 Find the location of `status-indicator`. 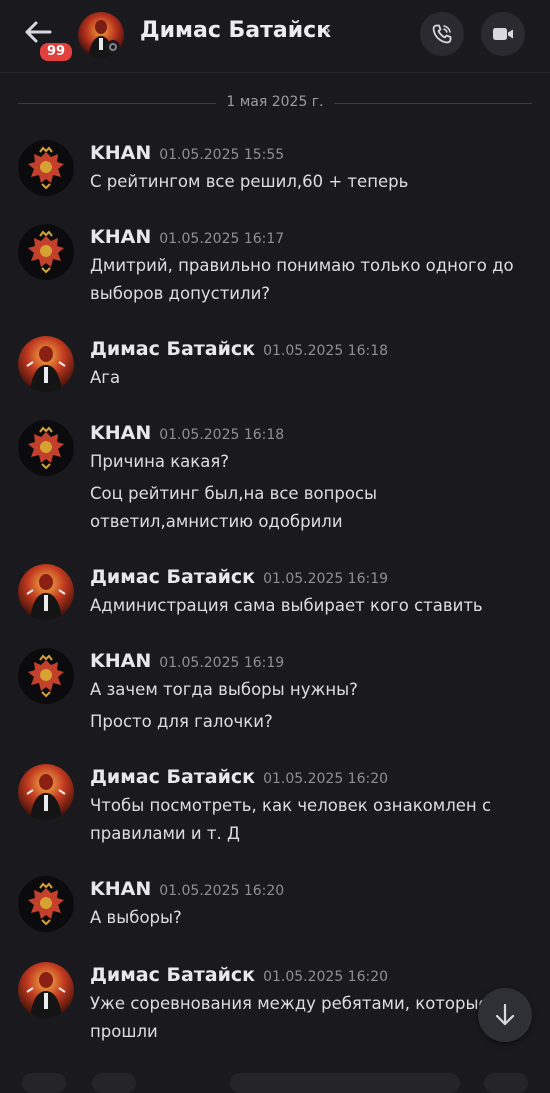

status-indicator is located at coordinates (113, 47).